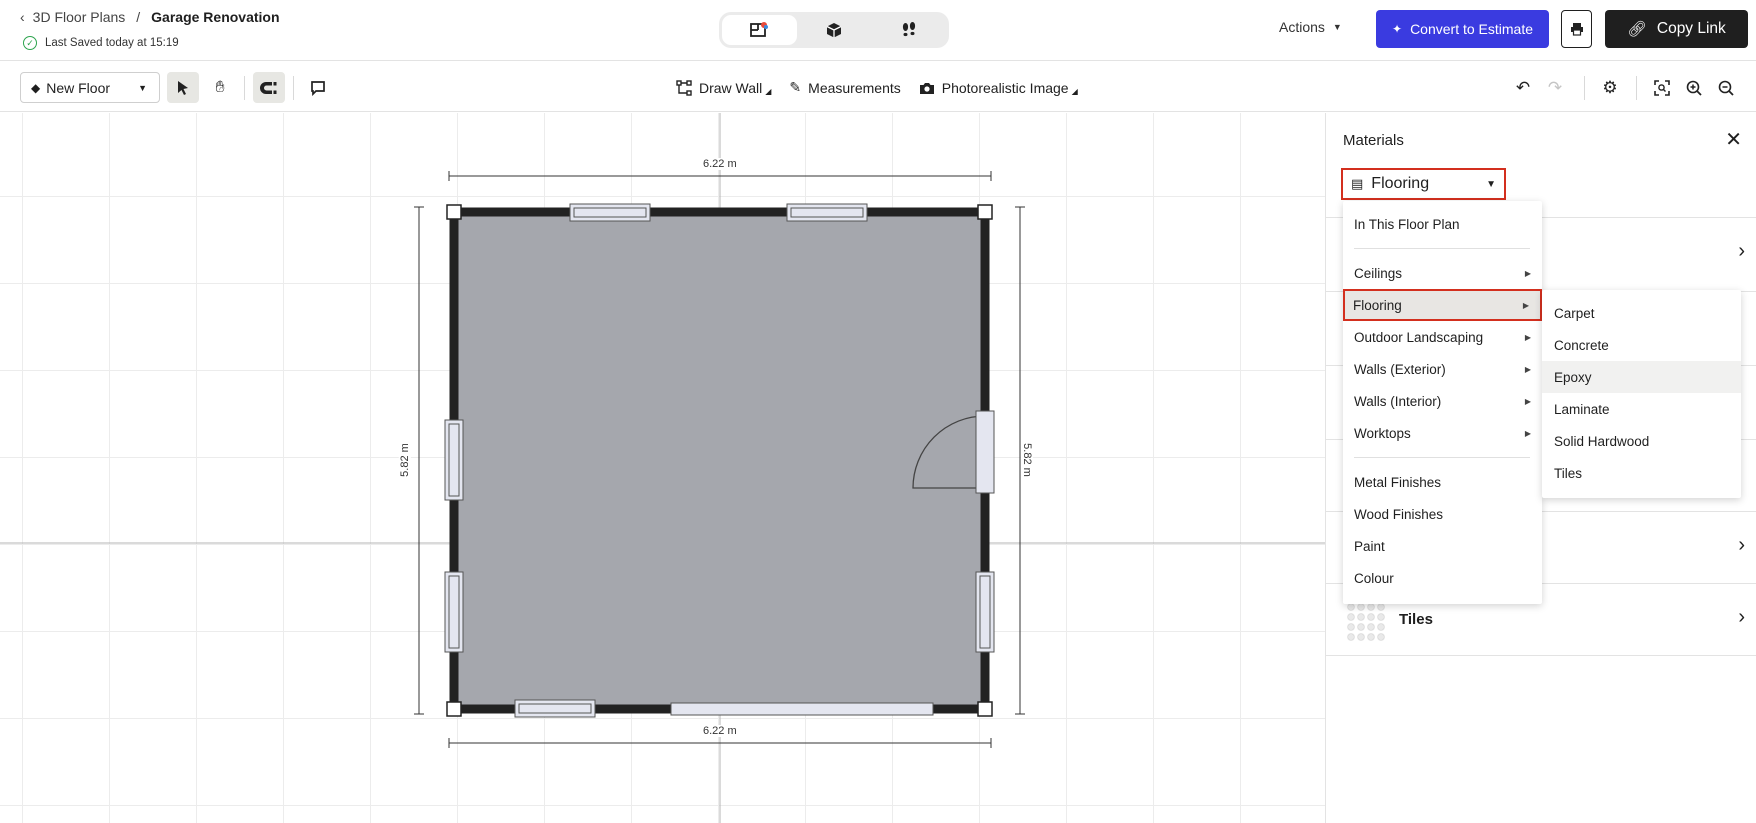 The width and height of the screenshot is (1756, 823). I want to click on material-category-label: Flooring, so click(1400, 183).